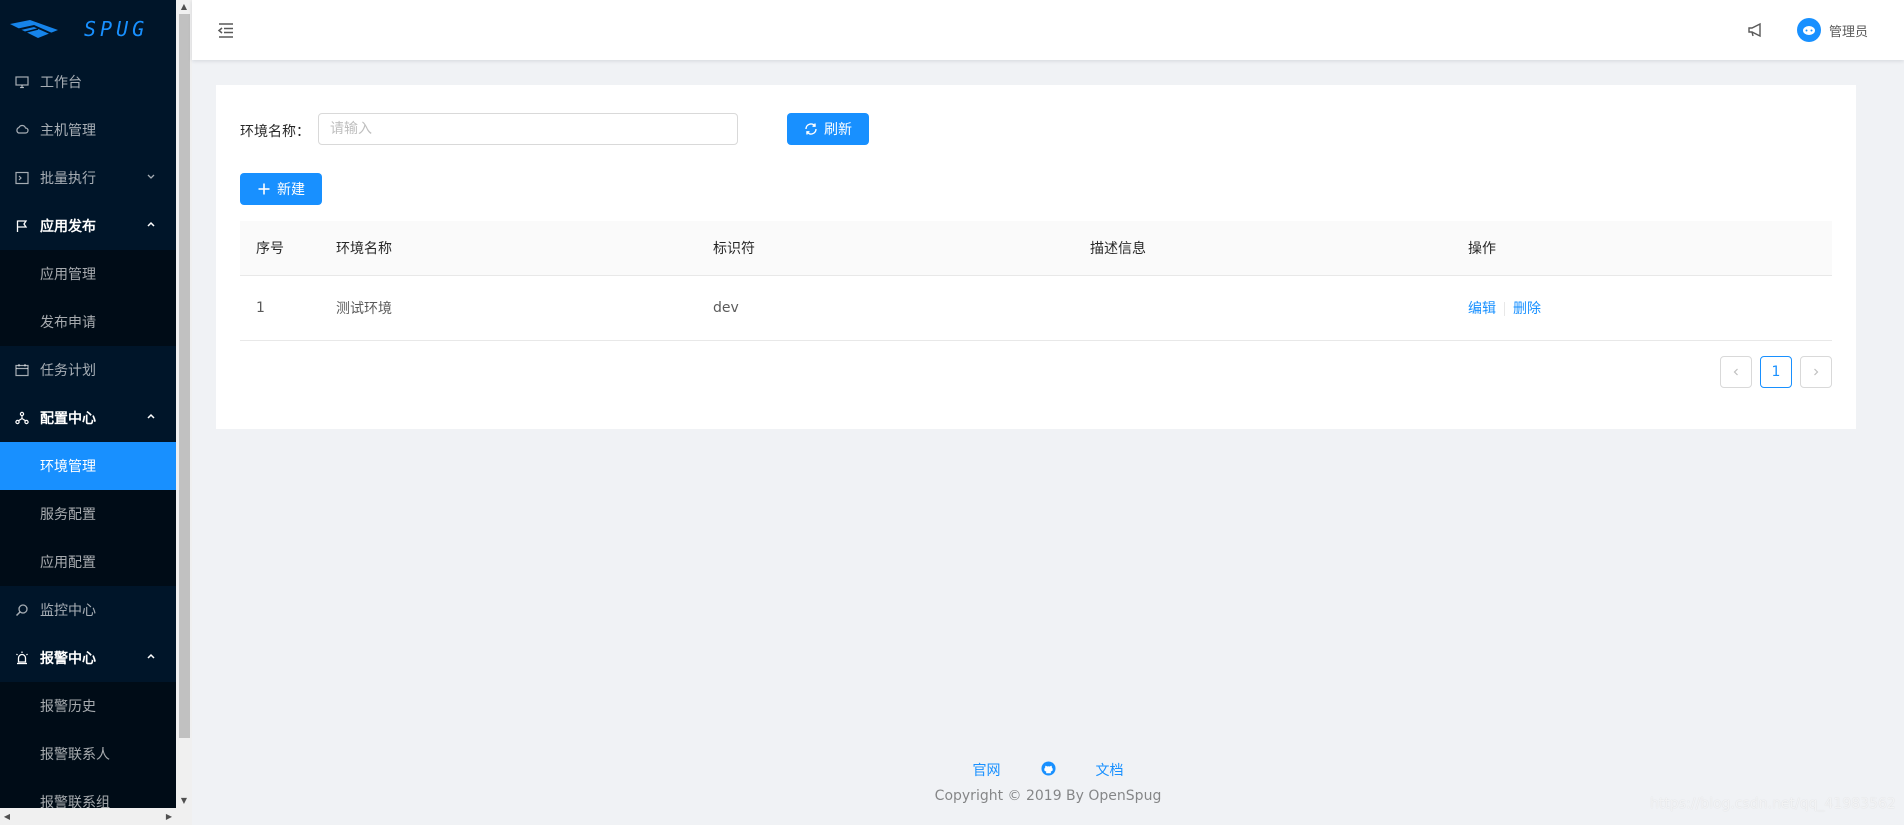 The width and height of the screenshot is (1904, 825). Describe the element at coordinates (1482, 249) in the screenshot. I see `column-header-actions: 操作` at that location.